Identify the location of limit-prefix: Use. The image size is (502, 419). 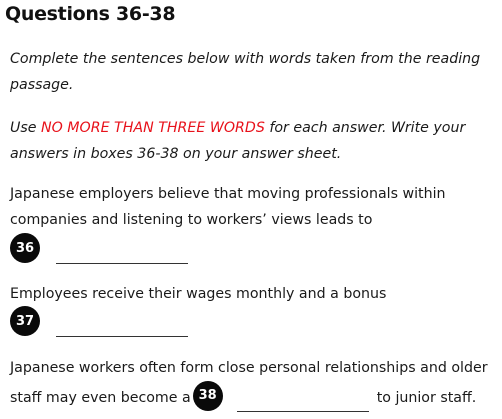
(26, 128).